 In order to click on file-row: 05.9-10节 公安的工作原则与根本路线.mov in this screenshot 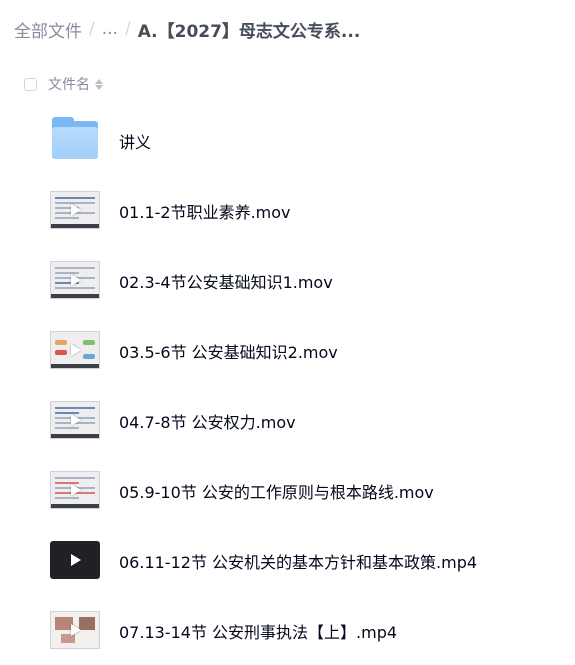, I will do `click(287, 490)`.